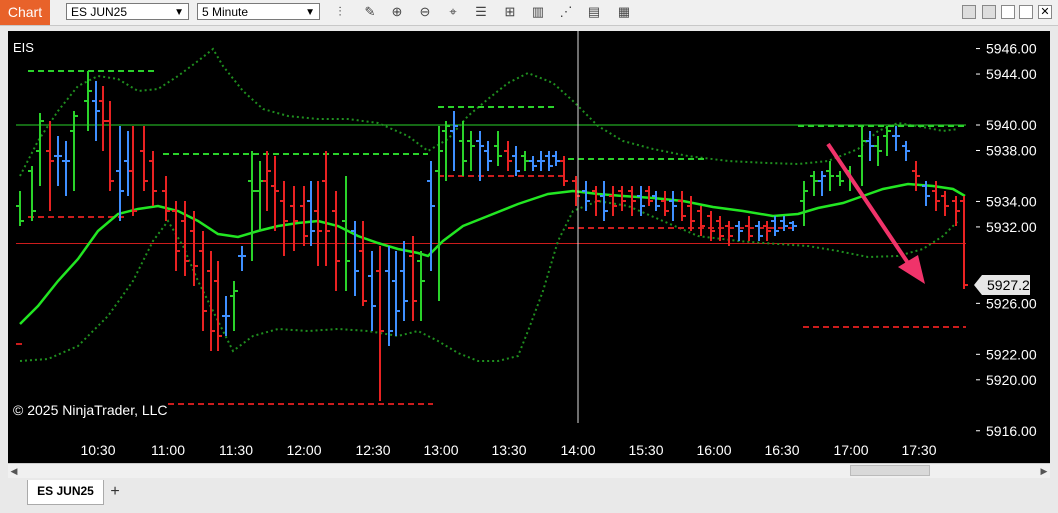  What do you see at coordinates (969, 12) in the screenshot?
I see `window-restore-icon` at bounding box center [969, 12].